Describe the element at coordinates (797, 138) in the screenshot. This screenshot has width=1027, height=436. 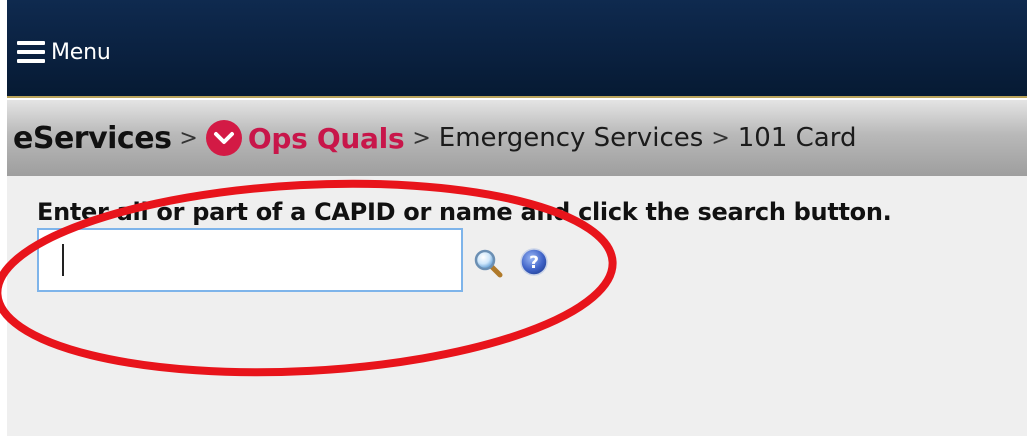
I see `breadcrumb-current-page: 101 Card` at that location.